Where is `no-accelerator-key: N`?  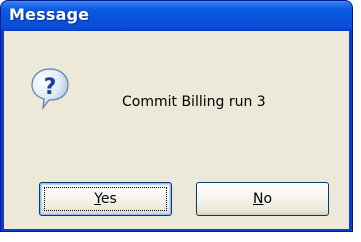
no-accelerator-key: N is located at coordinates (258, 199).